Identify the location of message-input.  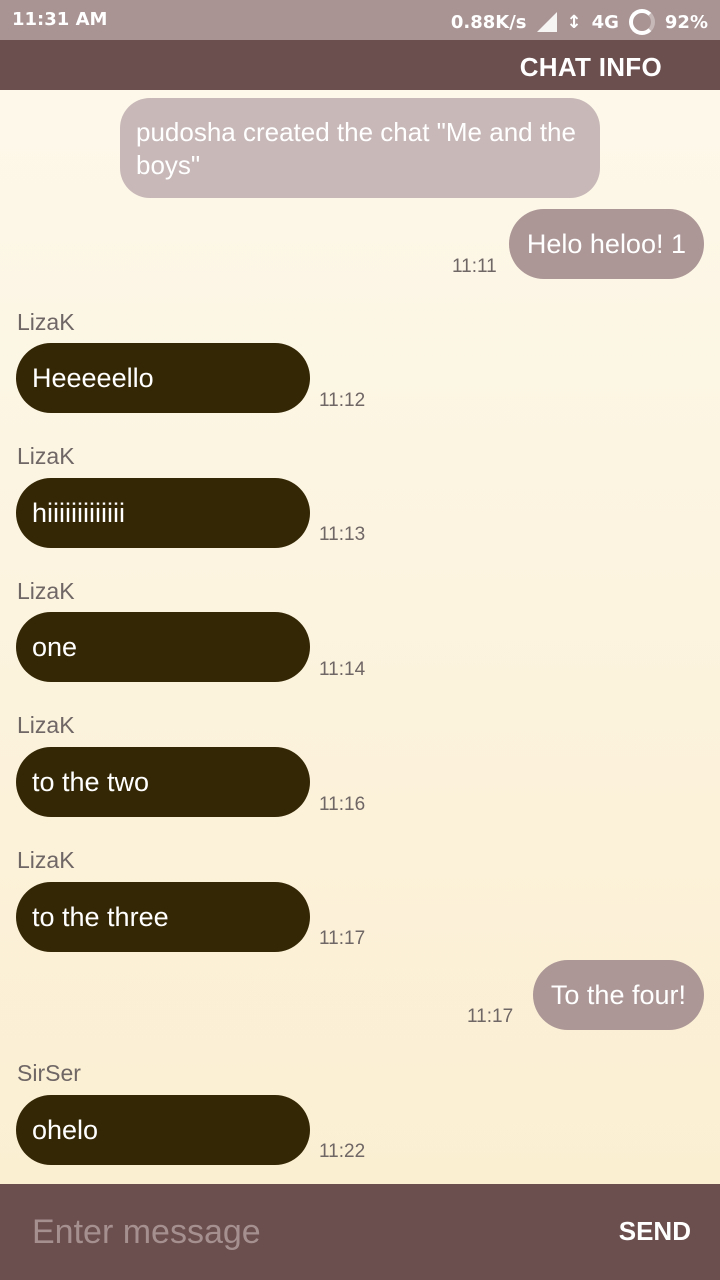
(302, 1232).